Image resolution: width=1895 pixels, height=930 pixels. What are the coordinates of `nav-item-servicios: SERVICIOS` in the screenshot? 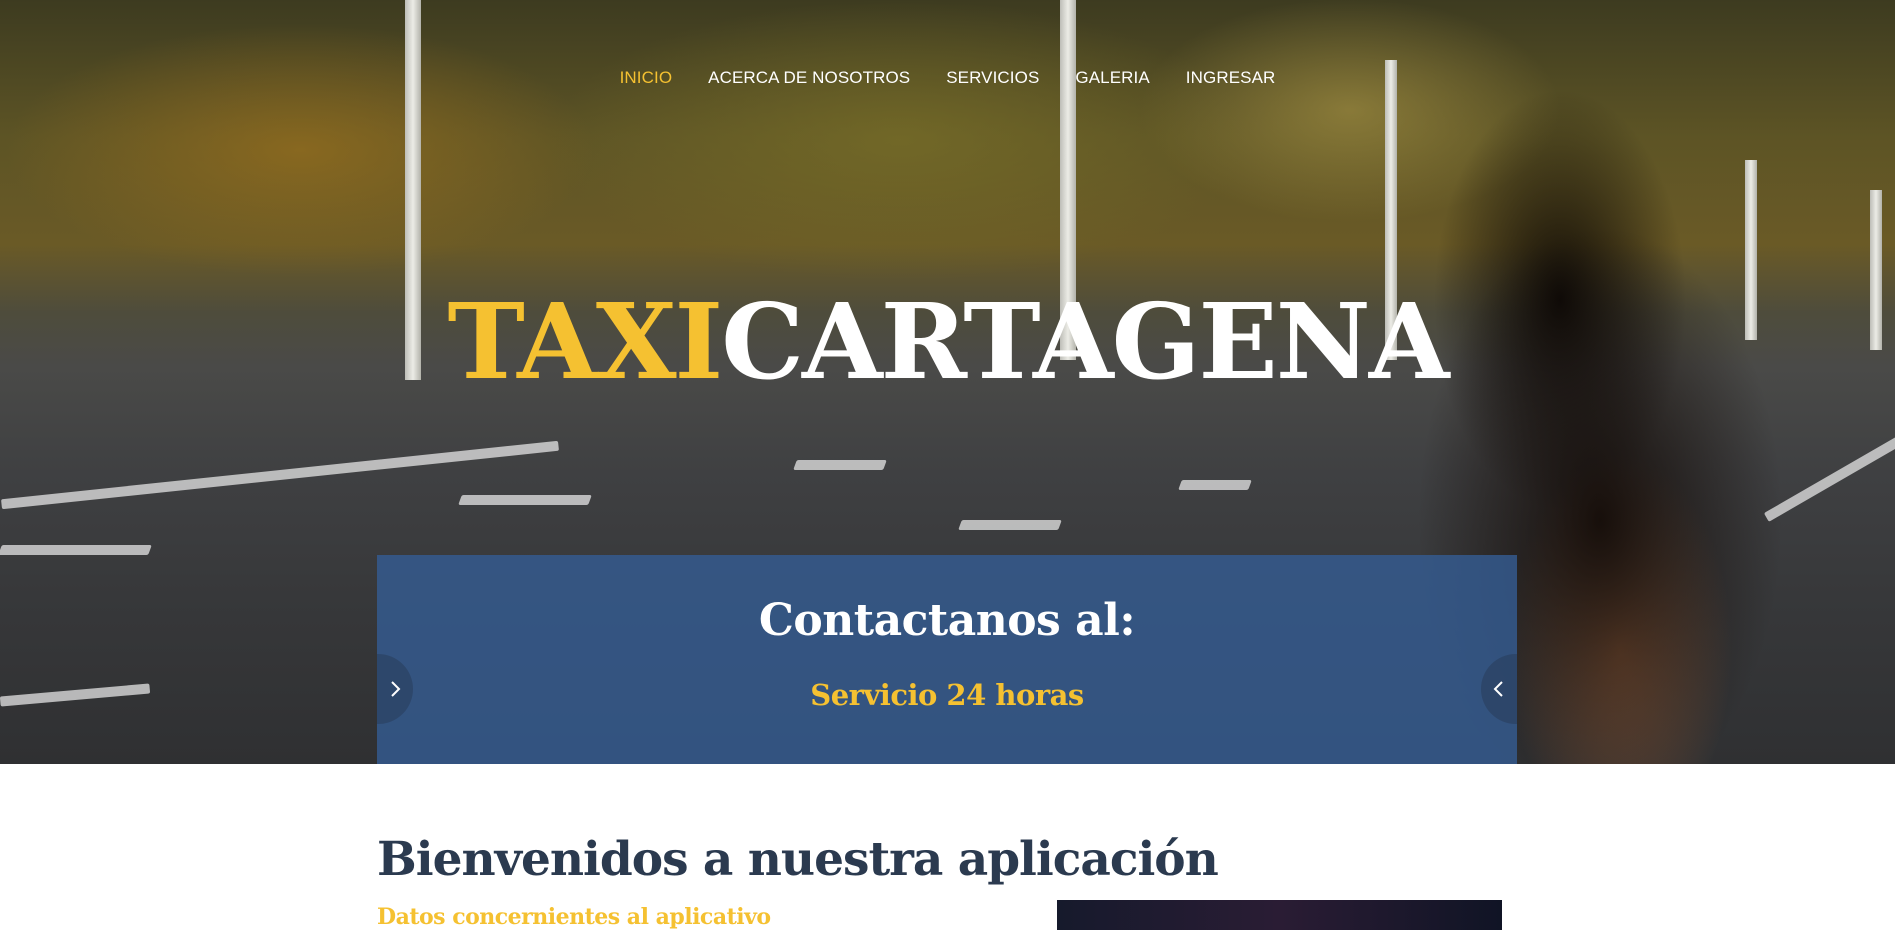 It's located at (992, 78).